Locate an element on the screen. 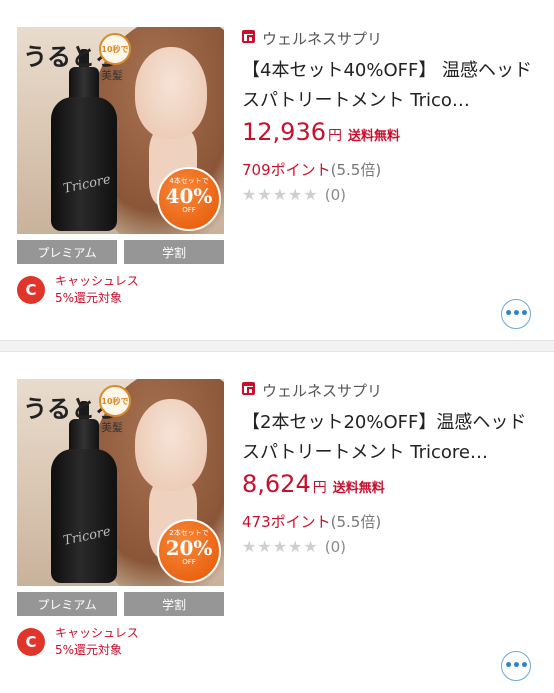 The height and width of the screenshot is (693, 554). points-value: 709ポイント is located at coordinates (286, 170).